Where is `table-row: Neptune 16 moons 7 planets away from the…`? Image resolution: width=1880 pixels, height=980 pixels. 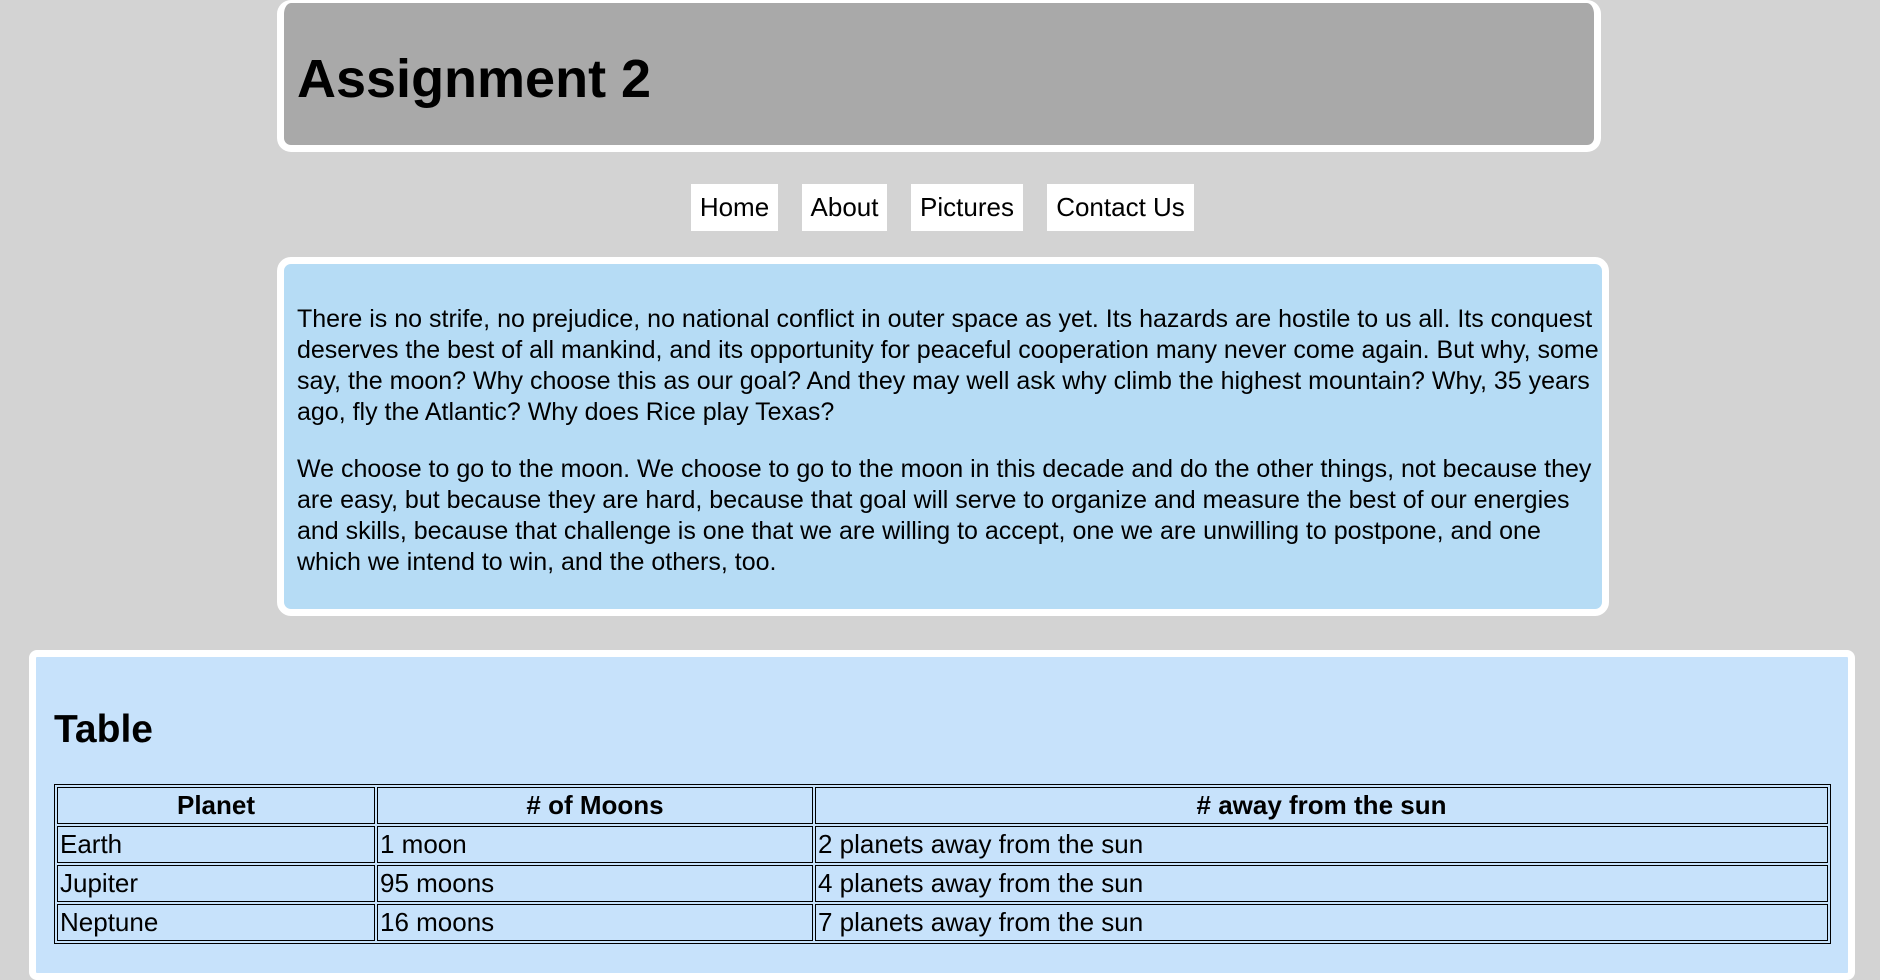 table-row: Neptune 16 moons 7 planets away from the… is located at coordinates (942, 922).